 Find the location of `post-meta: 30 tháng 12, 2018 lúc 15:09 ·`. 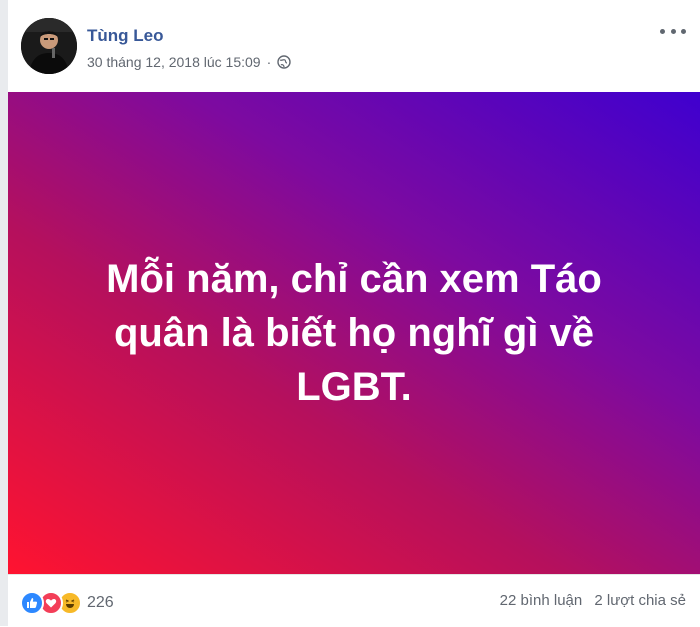

post-meta: 30 tháng 12, 2018 lúc 15:09 · is located at coordinates (189, 62).